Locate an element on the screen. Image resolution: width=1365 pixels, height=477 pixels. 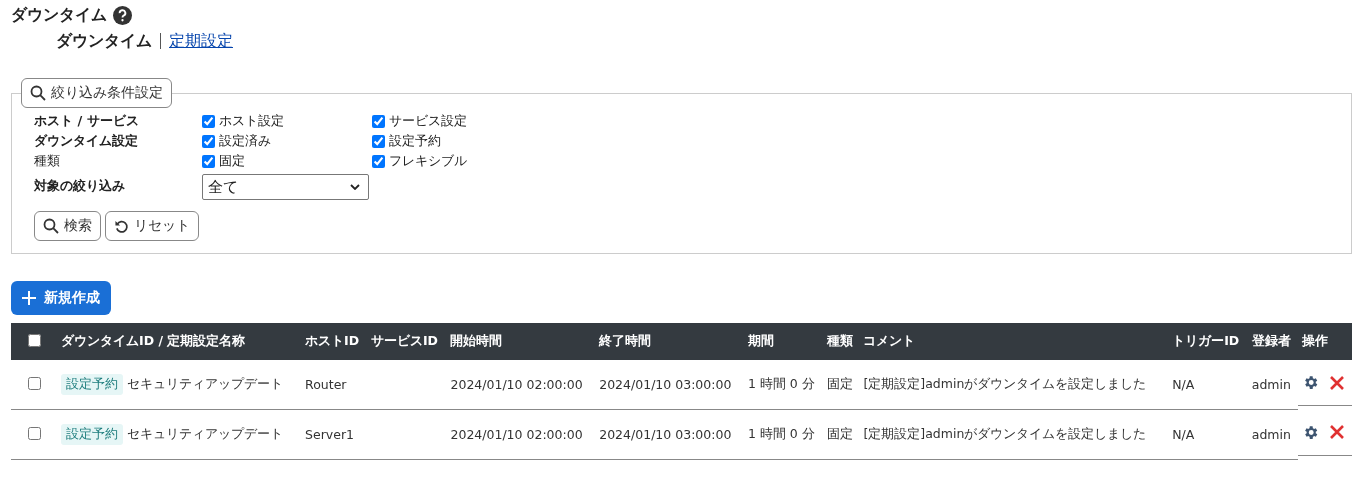
current-tab: ダウンタイム is located at coordinates (104, 41).